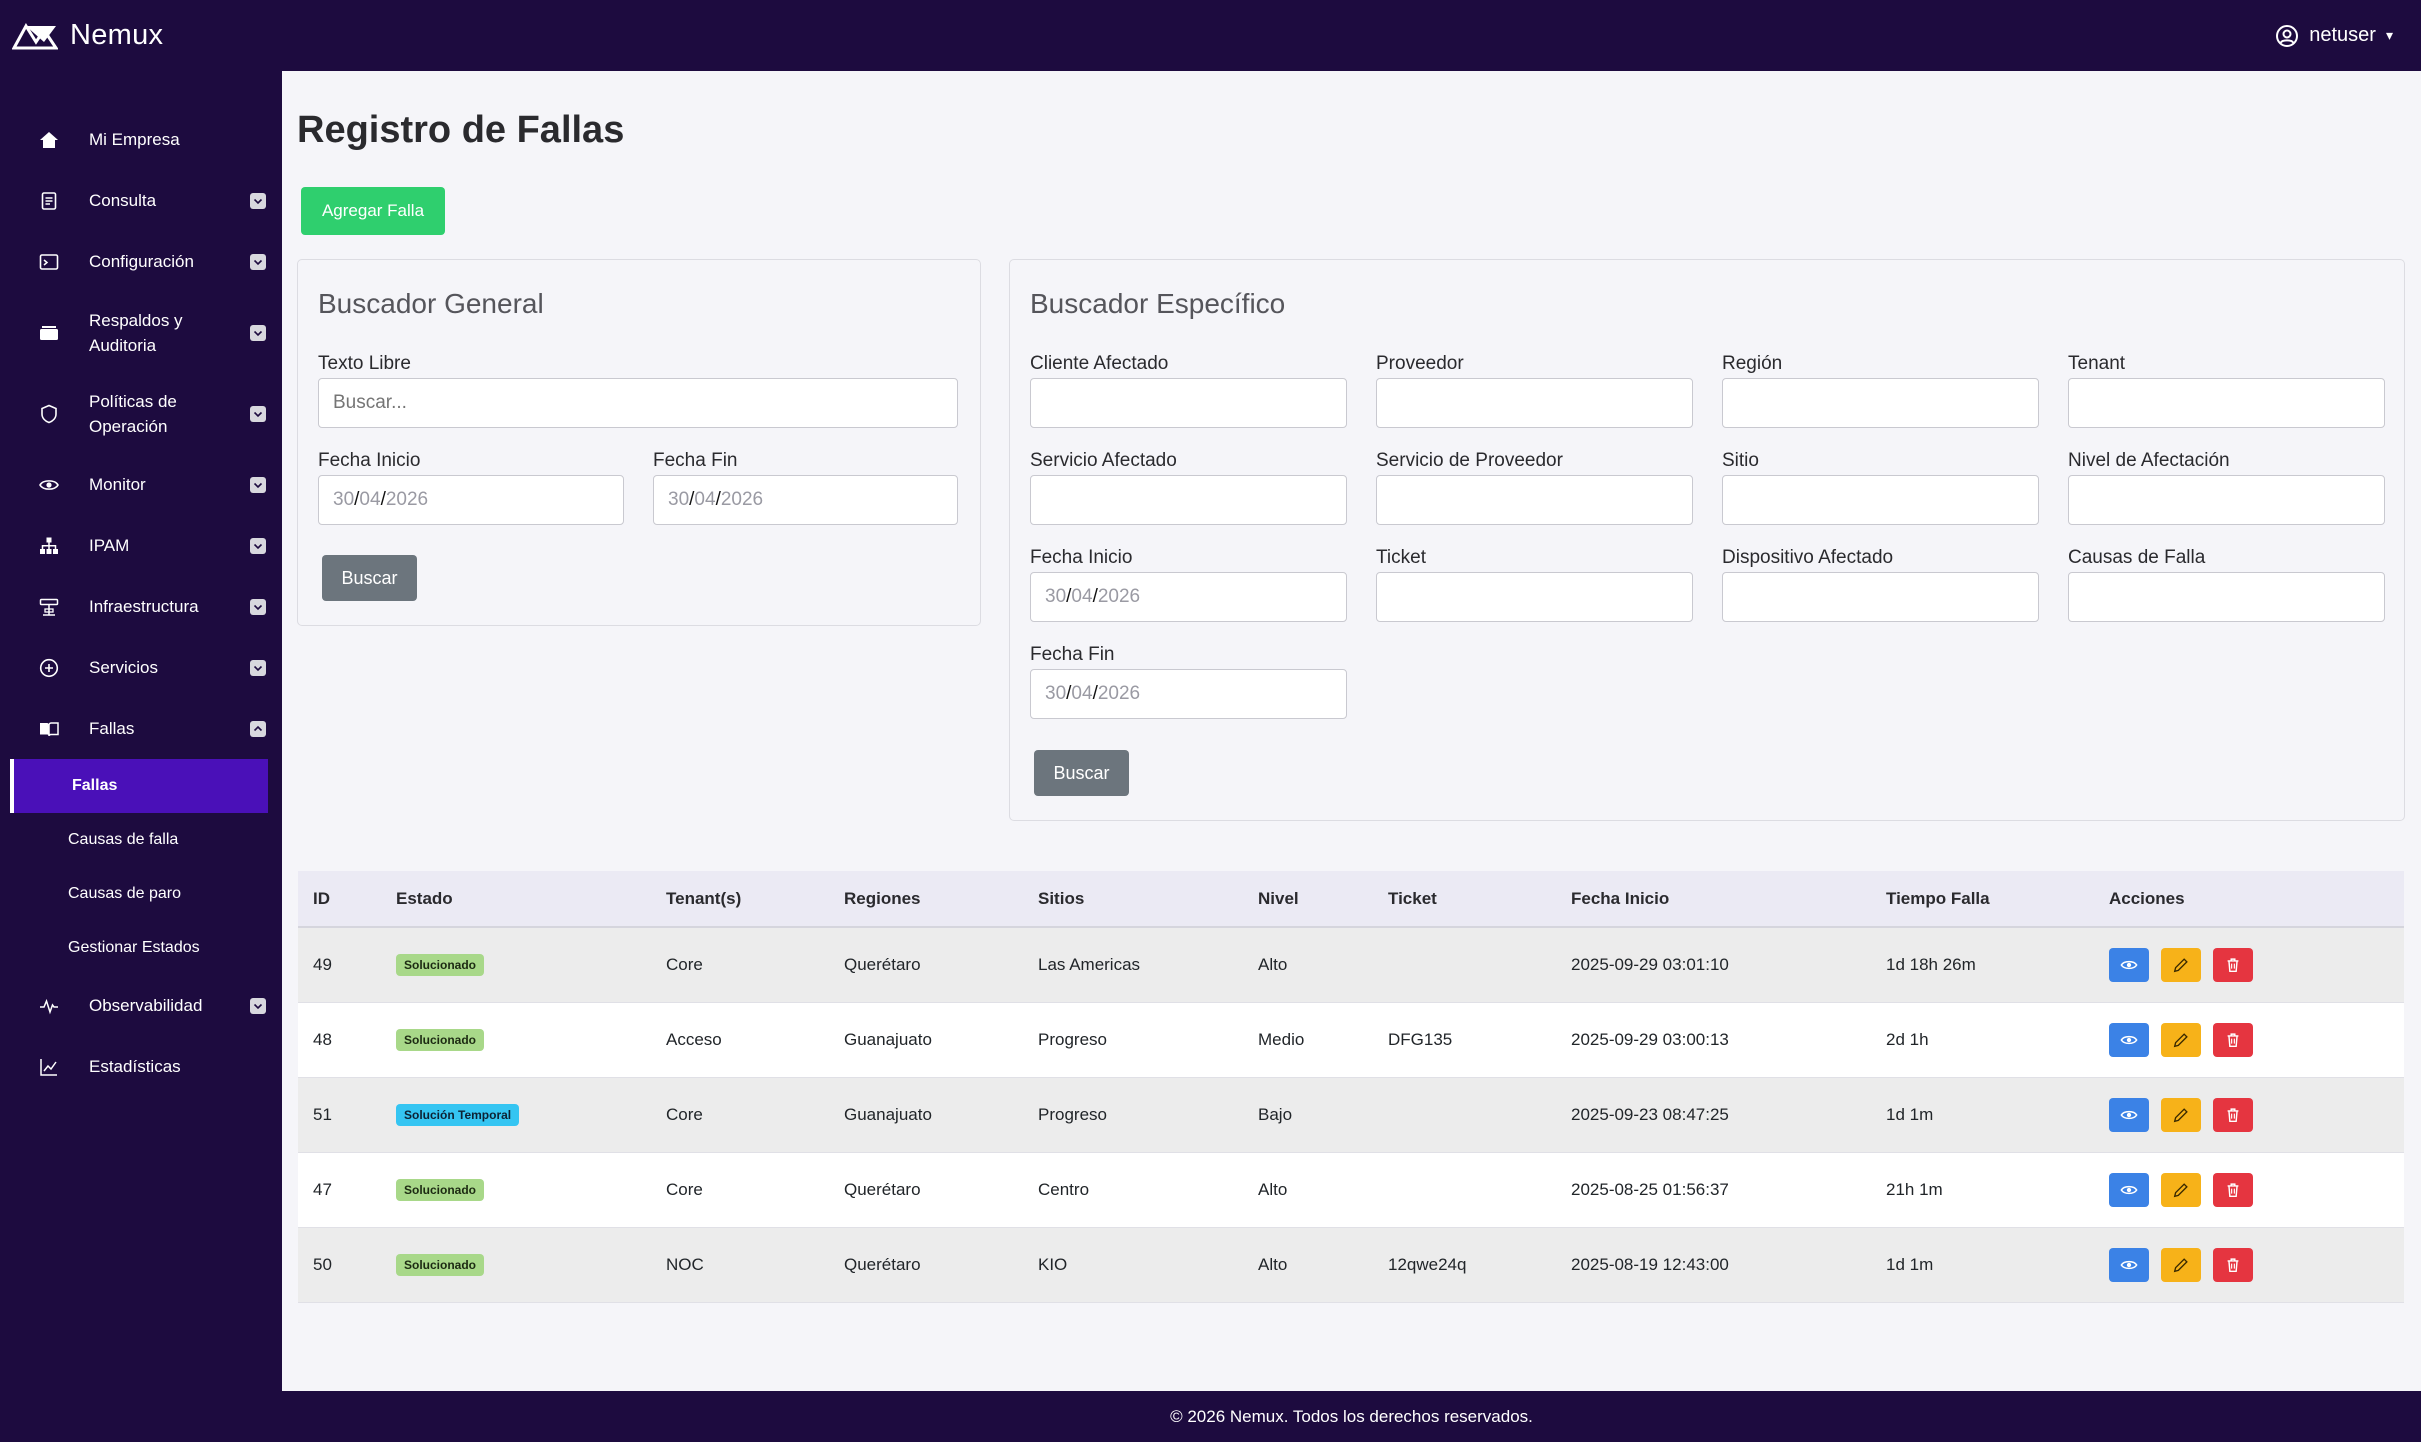 The height and width of the screenshot is (1442, 2421). What do you see at coordinates (1420, 363) in the screenshot?
I see `field-label: Proveedor` at bounding box center [1420, 363].